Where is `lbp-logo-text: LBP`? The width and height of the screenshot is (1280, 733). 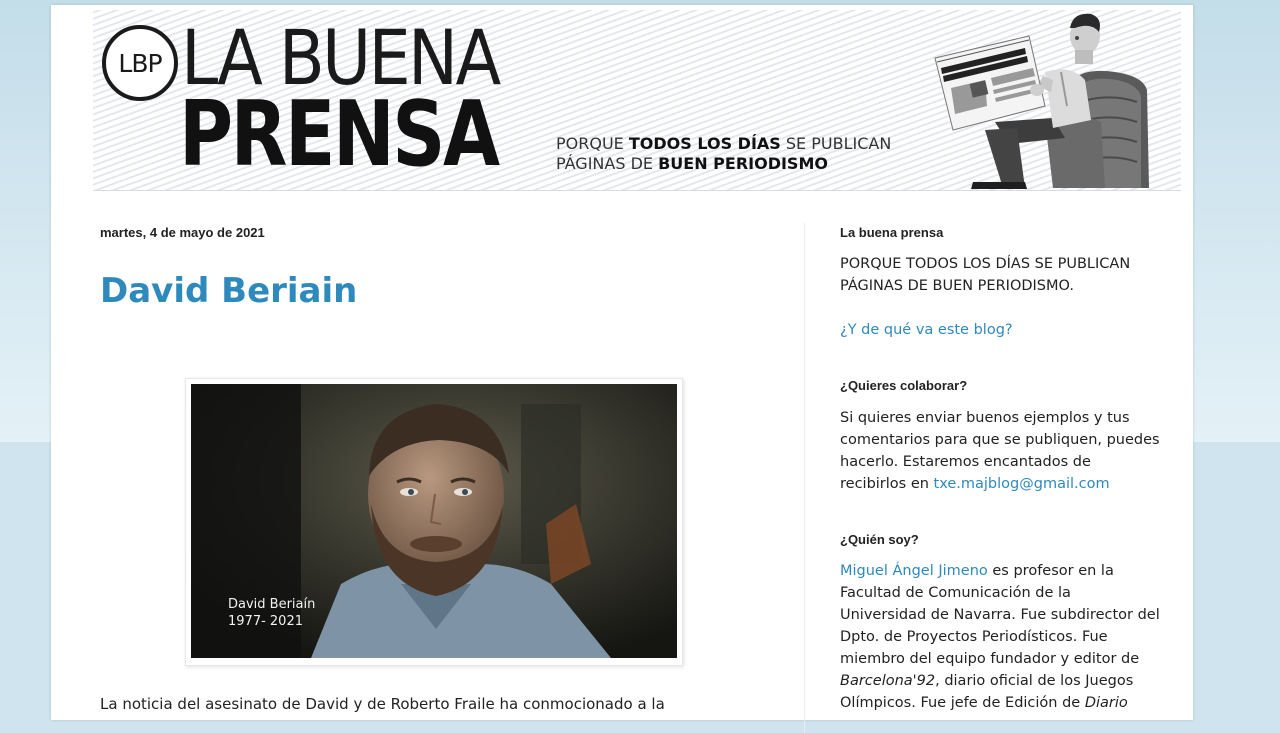 lbp-logo-text: LBP is located at coordinates (140, 63).